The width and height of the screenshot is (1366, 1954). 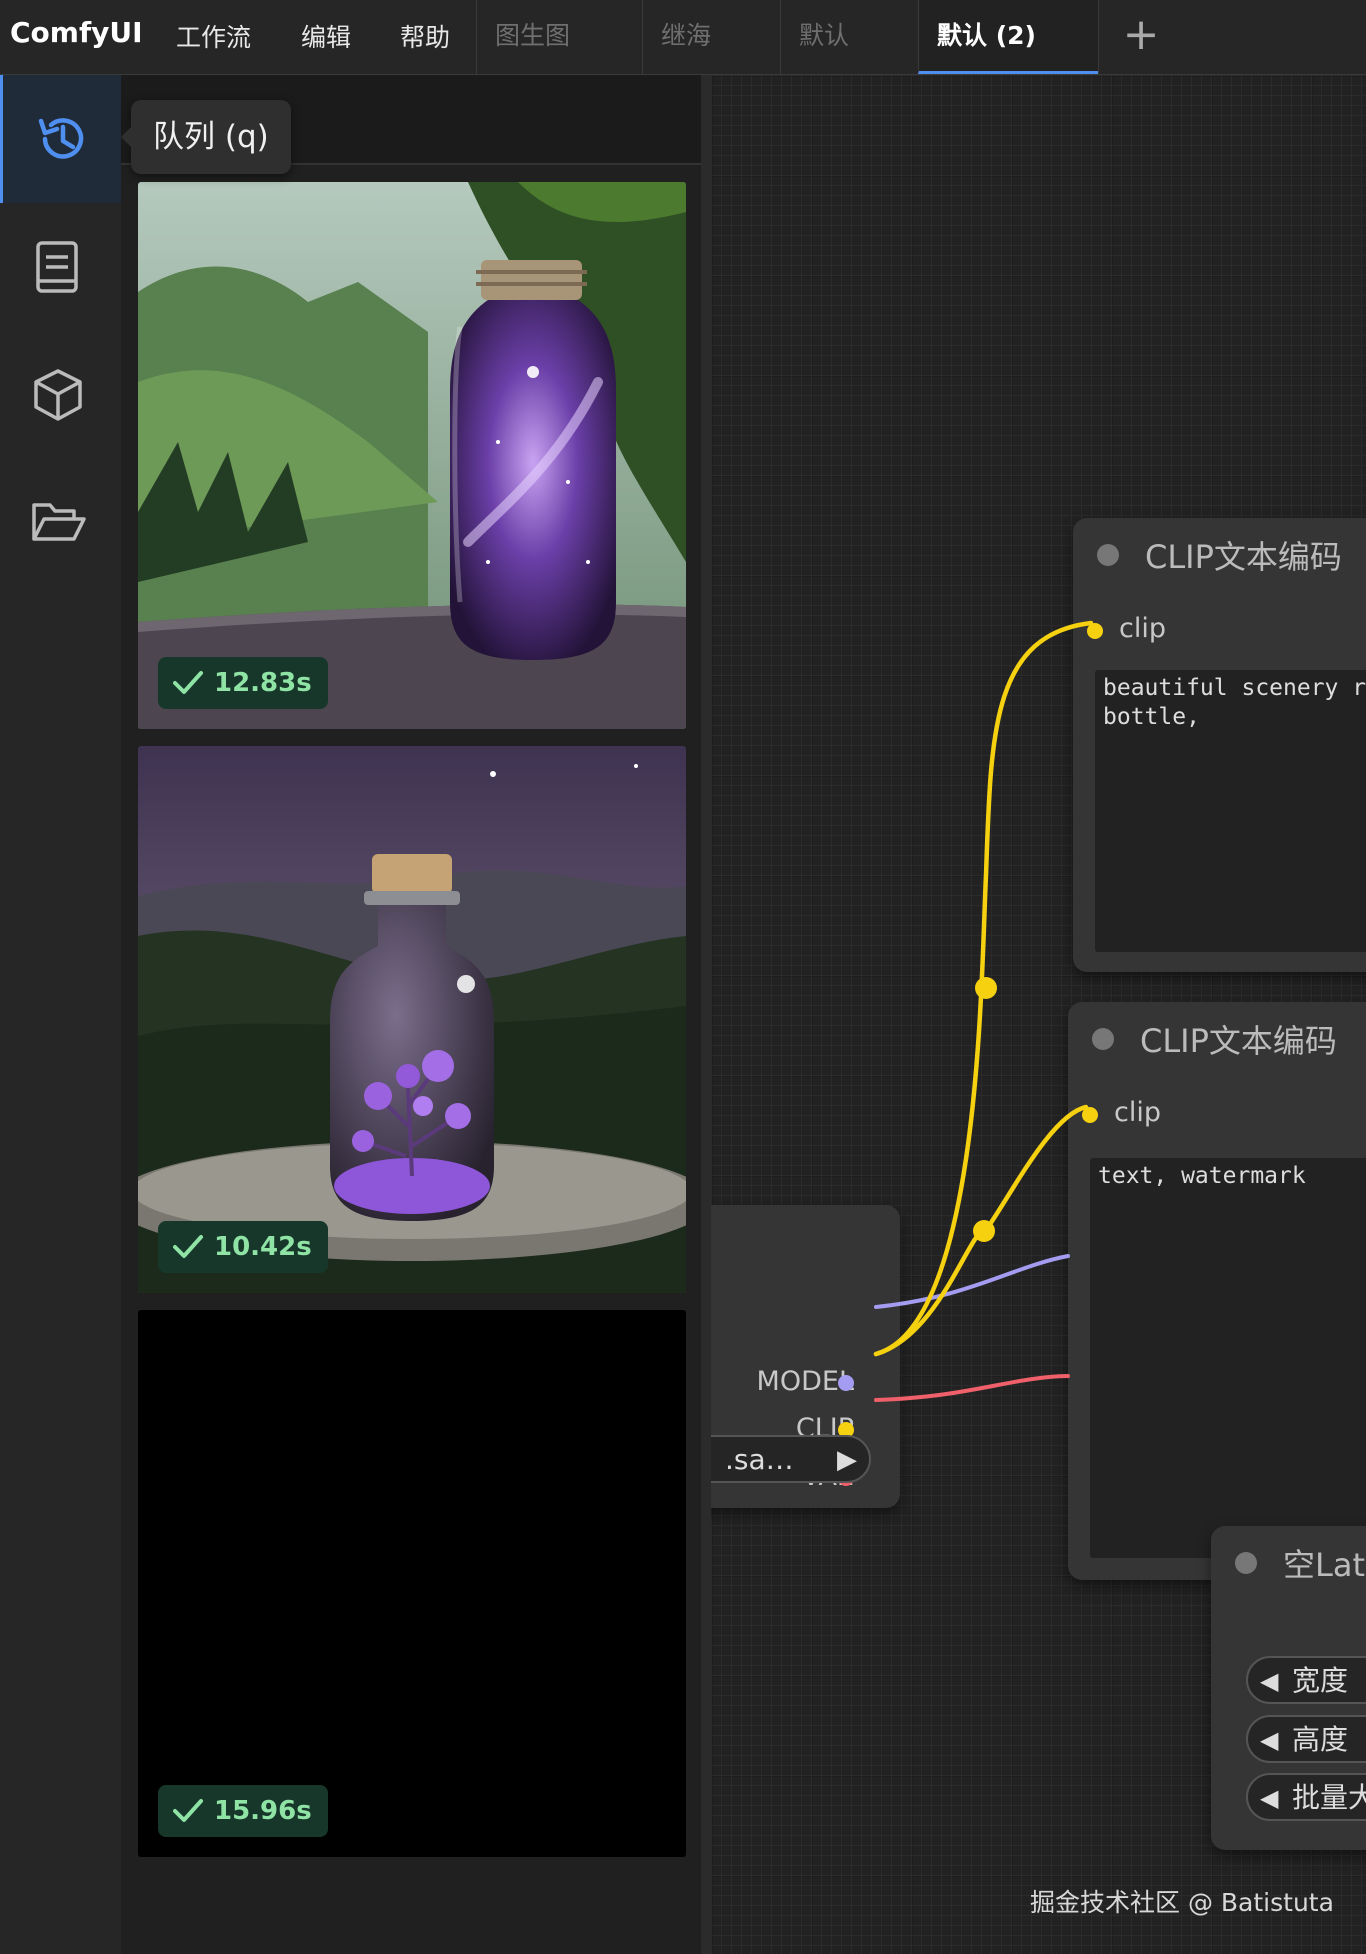 I want to click on generated-image-galaxy-bottle, so click(x=412, y=455).